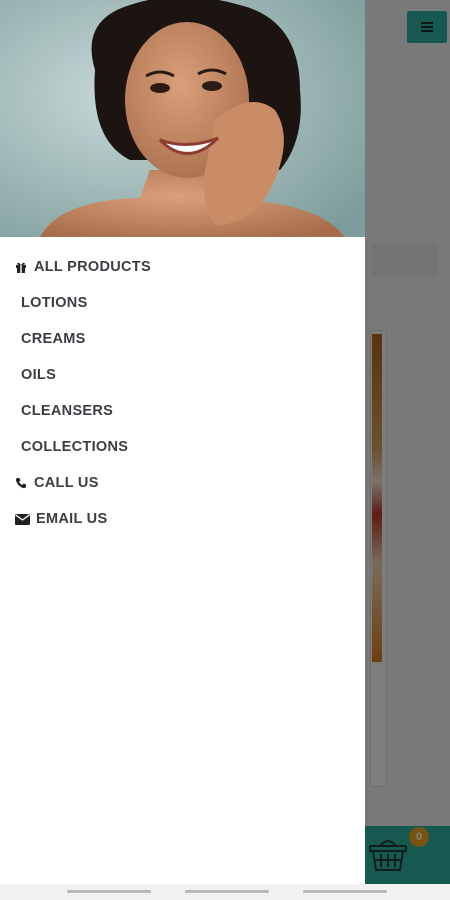 Image resolution: width=450 pixels, height=900 pixels. I want to click on nav-label: ALL PRODUCTS, so click(92, 267).